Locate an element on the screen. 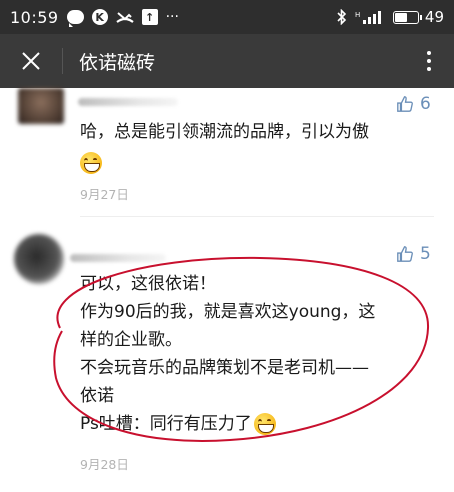 The width and height of the screenshot is (454, 492). comment-date: 9月27日 is located at coordinates (104, 194).